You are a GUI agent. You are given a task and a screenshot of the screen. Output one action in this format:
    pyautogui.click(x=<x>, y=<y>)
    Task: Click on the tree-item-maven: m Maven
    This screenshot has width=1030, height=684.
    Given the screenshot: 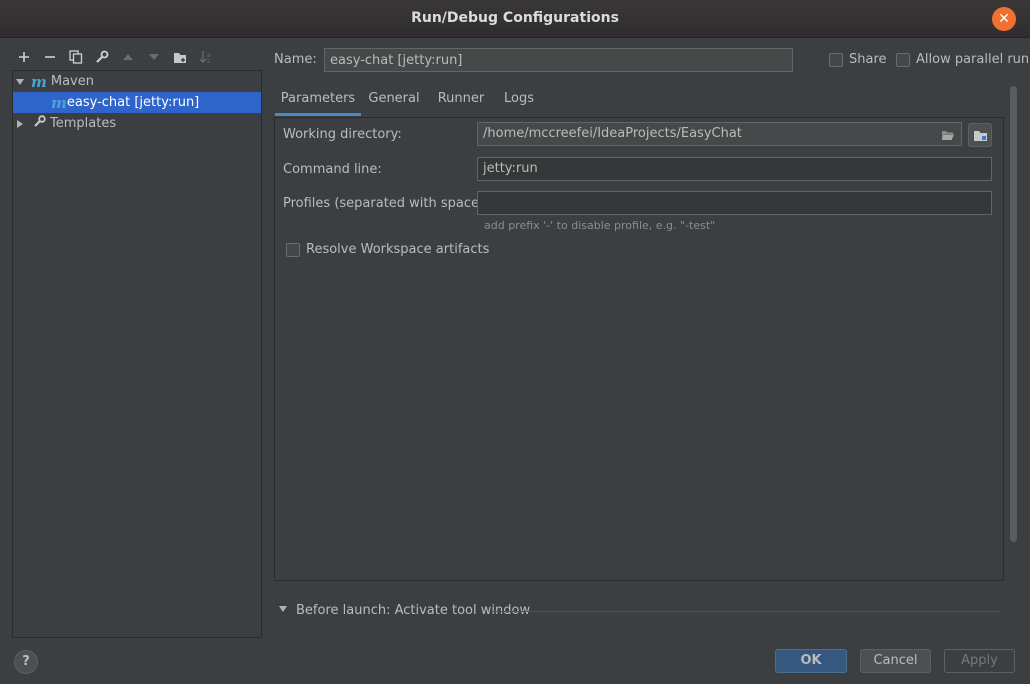 What is the action you would take?
    pyautogui.click(x=137, y=81)
    